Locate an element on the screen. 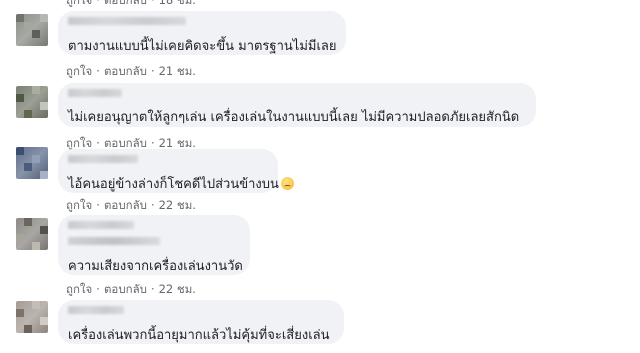 The image size is (640, 353). comment-bubble: ไอ้คนอยู่ข้างล่างก็โชคดีไปส่วนข้างบน is located at coordinates (176, 171).